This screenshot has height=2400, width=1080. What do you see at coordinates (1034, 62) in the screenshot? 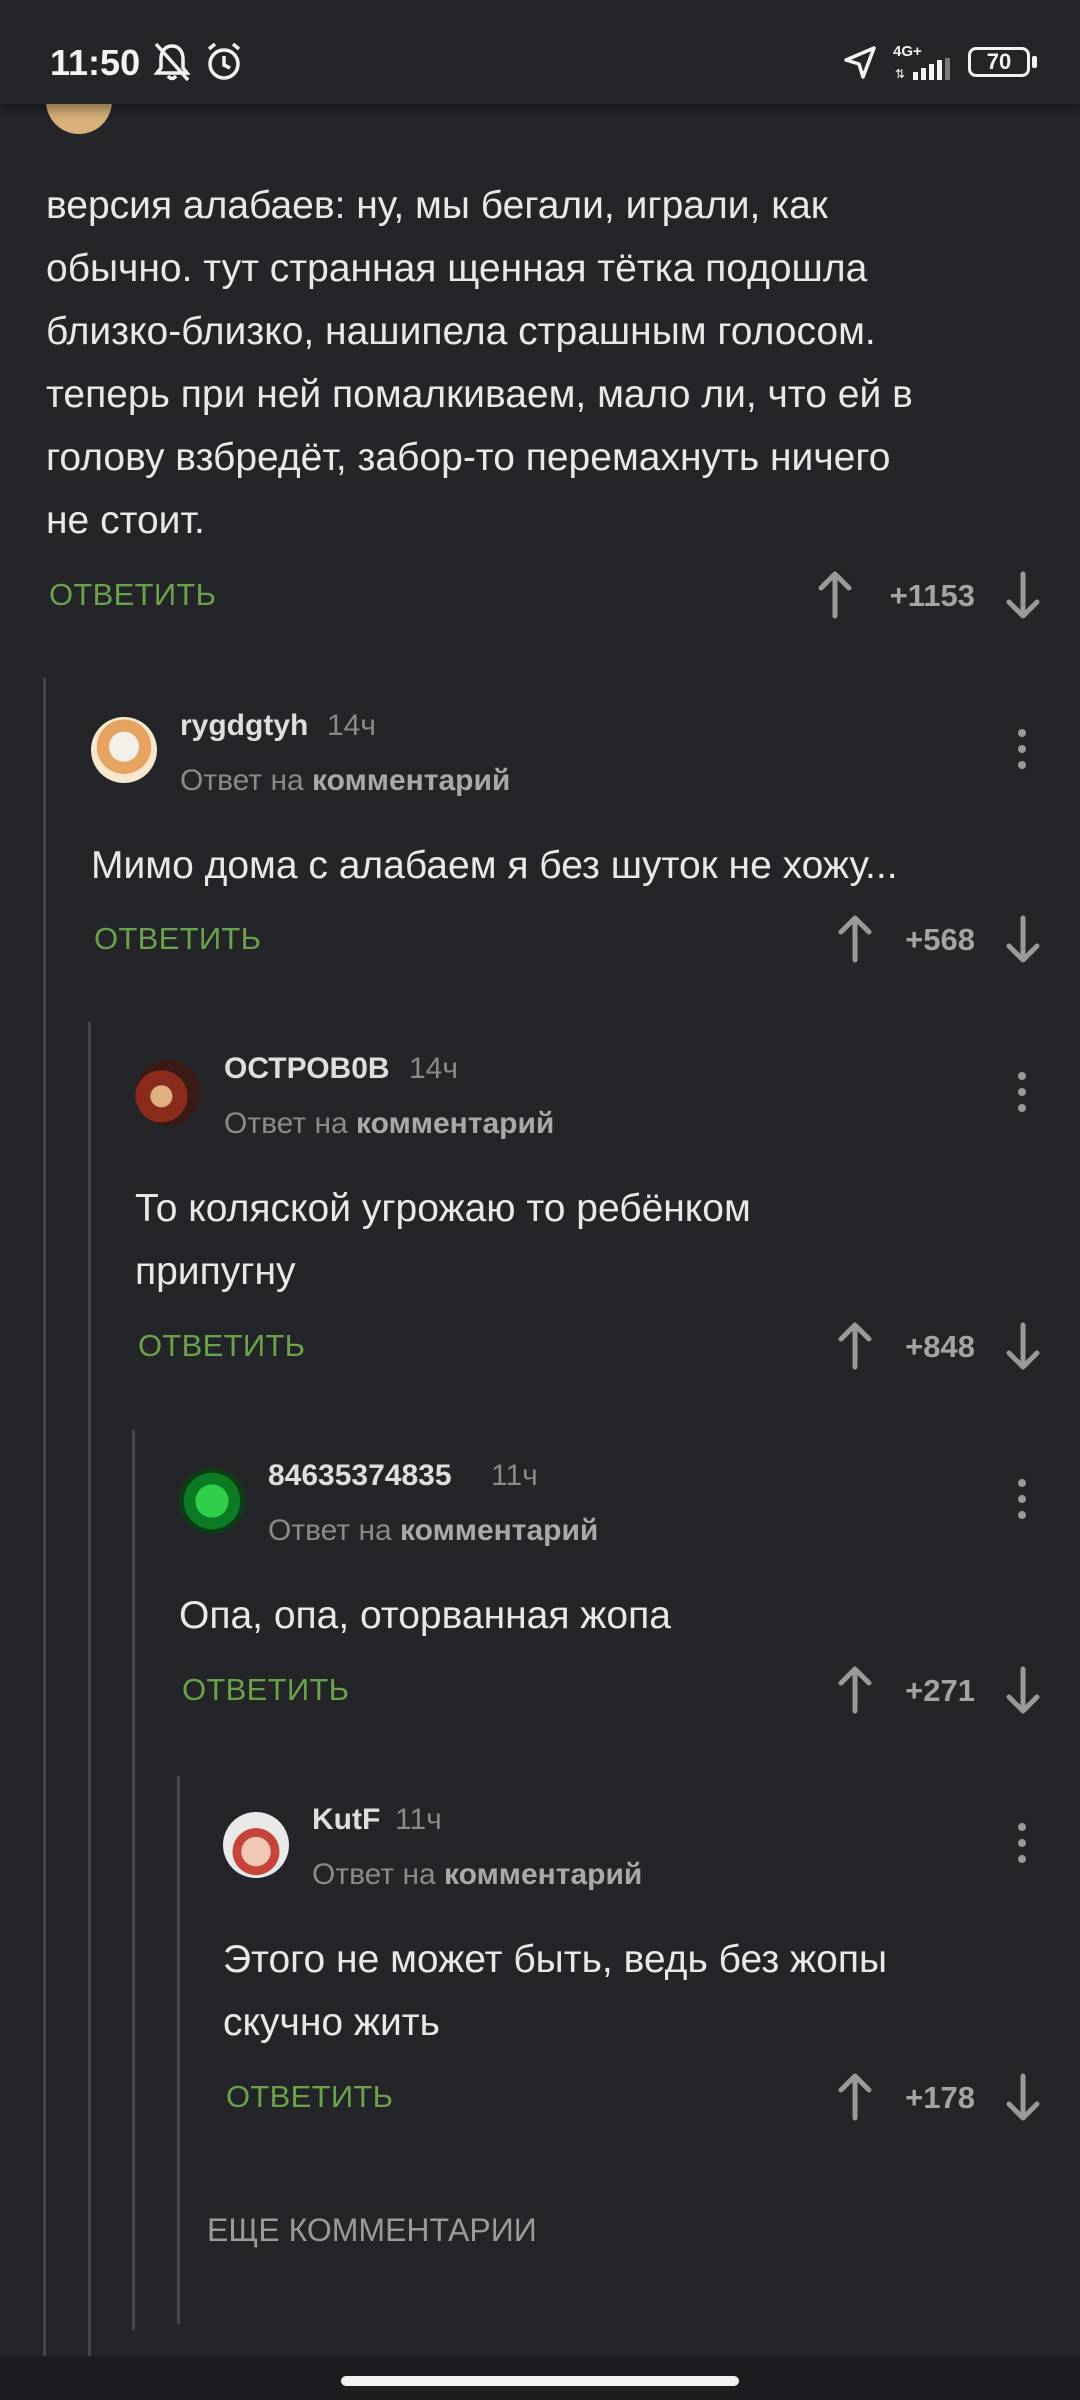
I see `battery-tip` at bounding box center [1034, 62].